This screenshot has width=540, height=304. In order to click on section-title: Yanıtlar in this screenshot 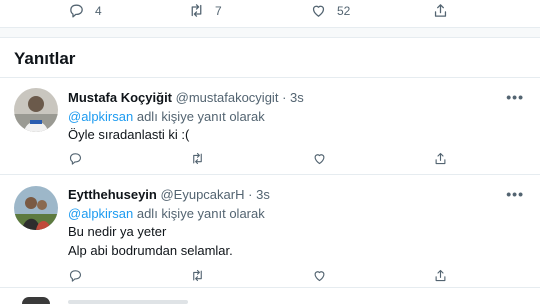, I will do `click(45, 58)`.